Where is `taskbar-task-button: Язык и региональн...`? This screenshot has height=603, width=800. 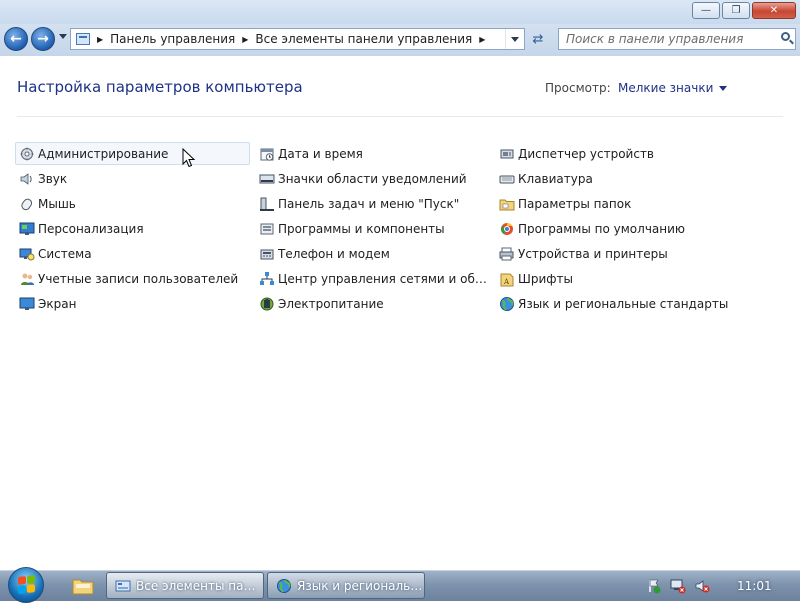 taskbar-task-button: Язык и региональн... is located at coordinates (346, 585).